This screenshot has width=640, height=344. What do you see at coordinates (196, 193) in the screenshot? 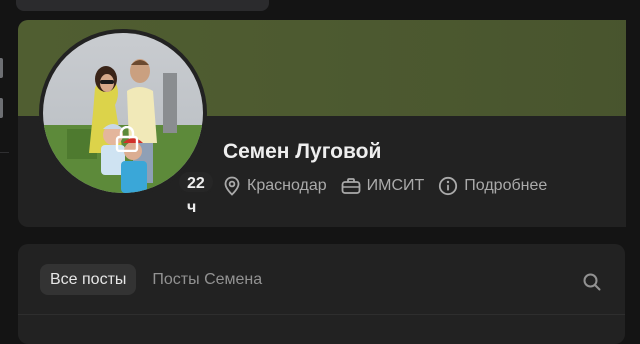
I see `last-seen-badge: 22 ч` at bounding box center [196, 193].